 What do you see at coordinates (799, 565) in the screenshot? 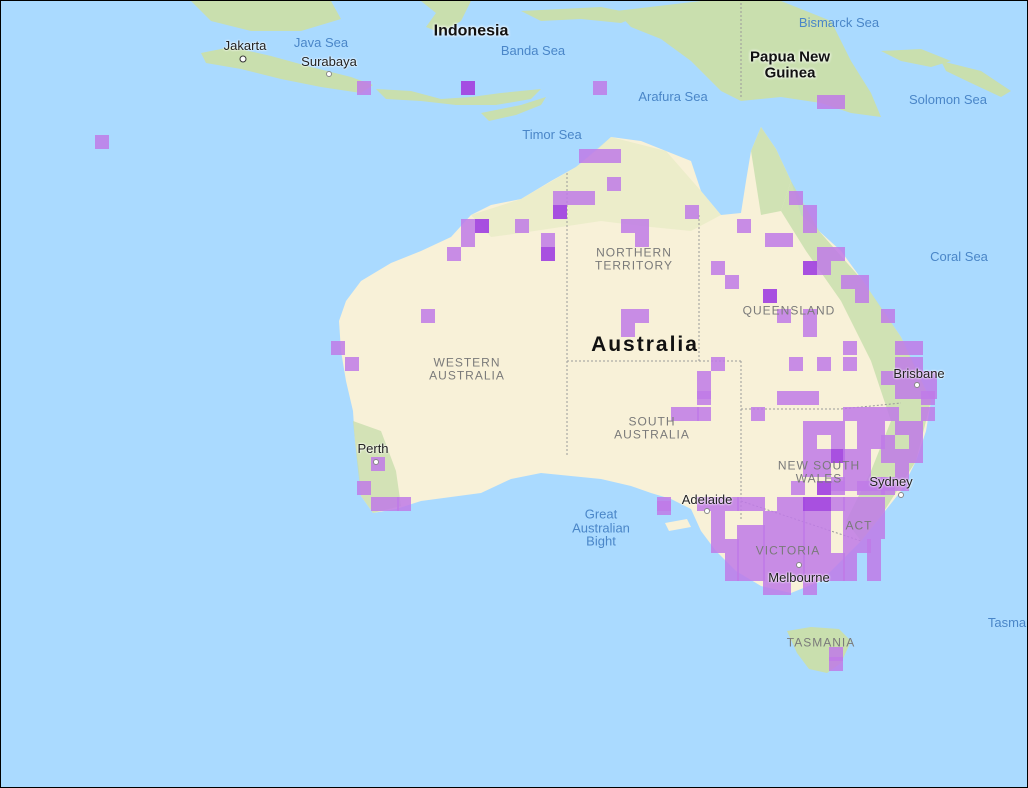
I see `city-marker-melbourne` at bounding box center [799, 565].